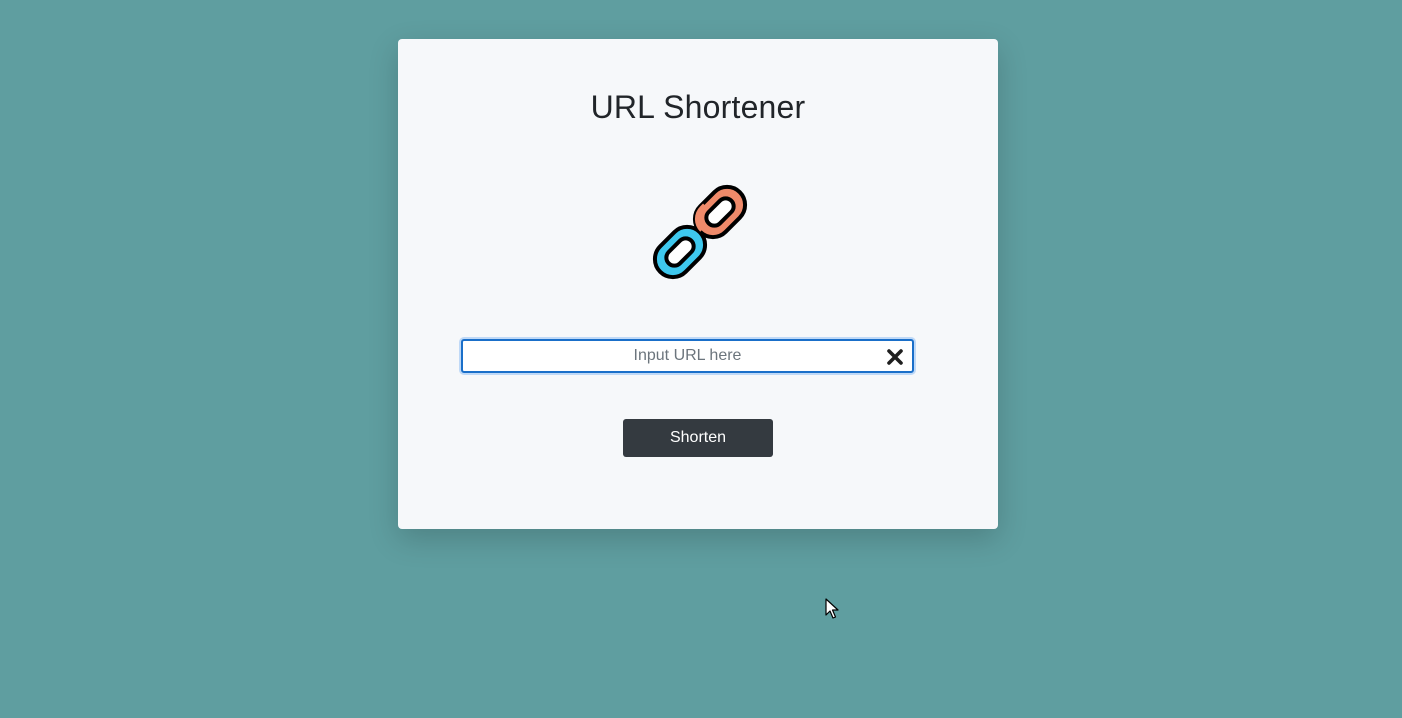  What do you see at coordinates (698, 438) in the screenshot?
I see `shorten-button: Shorten` at bounding box center [698, 438].